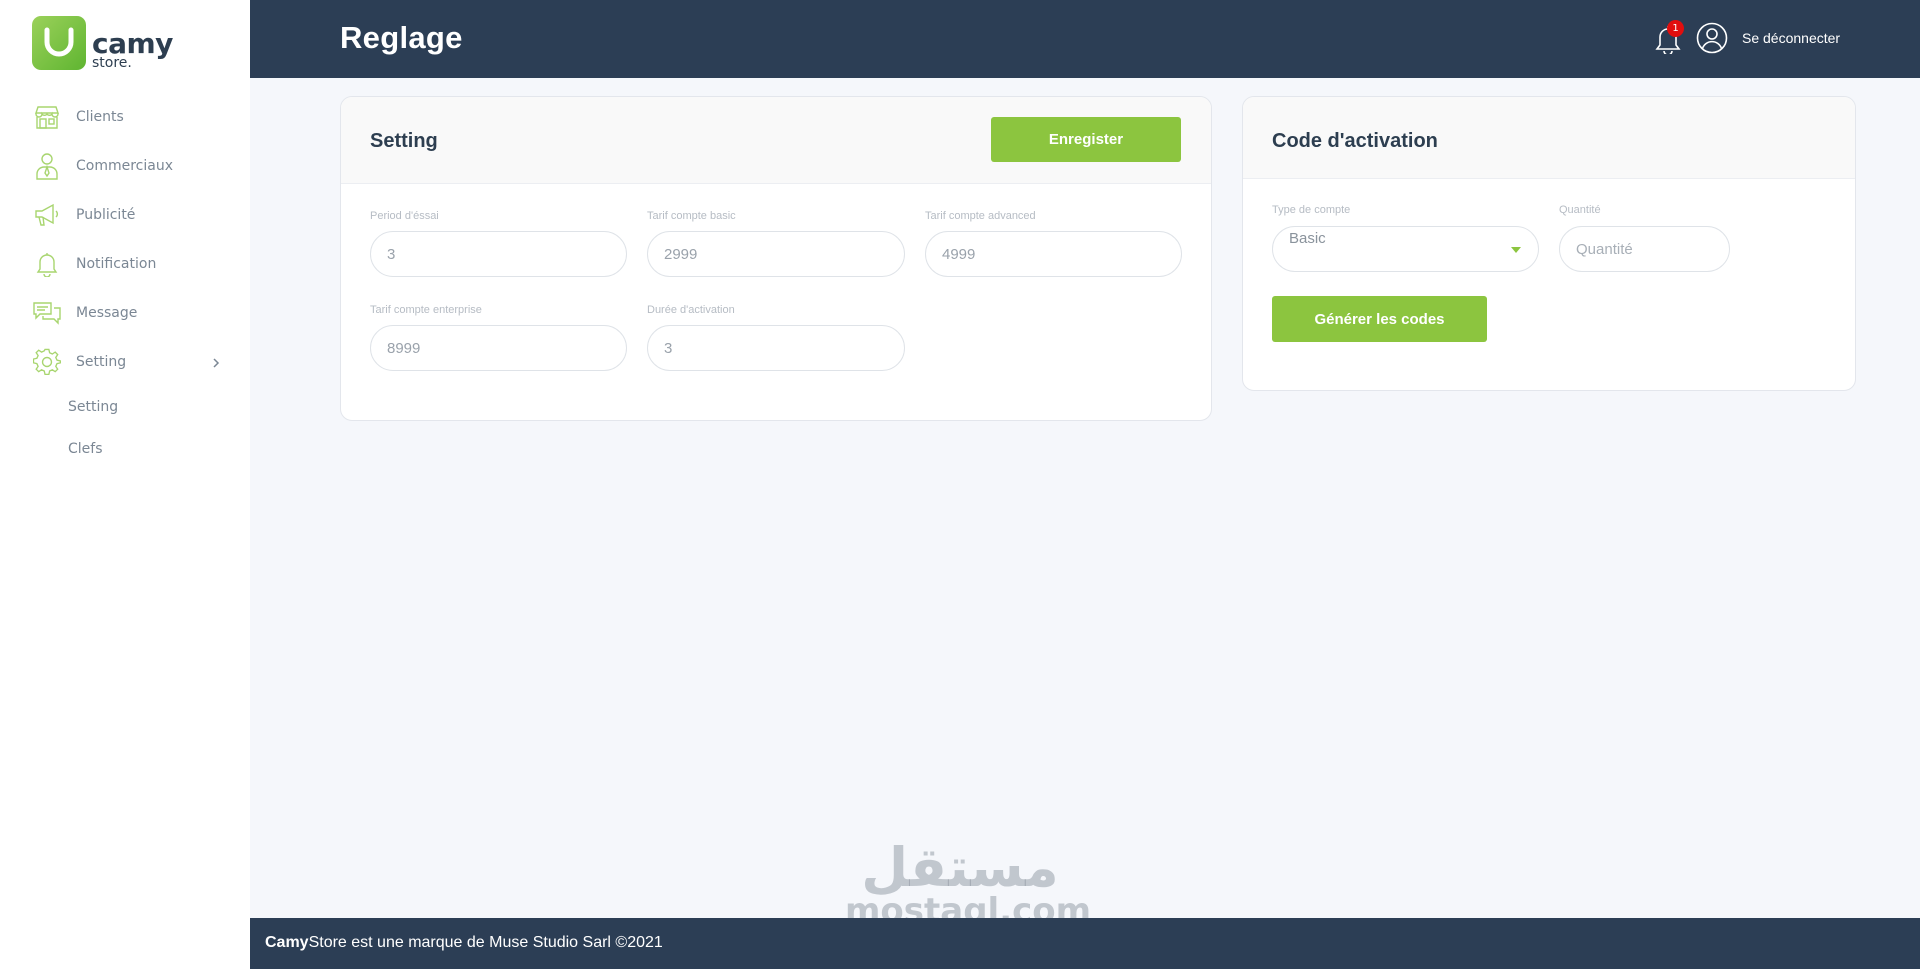  I want to click on sidebar-item-label: Commerciaux, so click(125, 165).